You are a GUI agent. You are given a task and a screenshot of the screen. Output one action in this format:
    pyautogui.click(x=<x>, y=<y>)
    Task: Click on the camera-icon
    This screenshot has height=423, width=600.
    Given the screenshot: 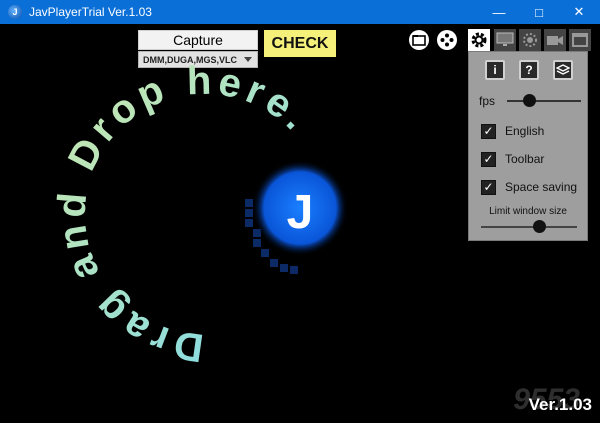 What is the action you would take?
    pyautogui.click(x=555, y=40)
    